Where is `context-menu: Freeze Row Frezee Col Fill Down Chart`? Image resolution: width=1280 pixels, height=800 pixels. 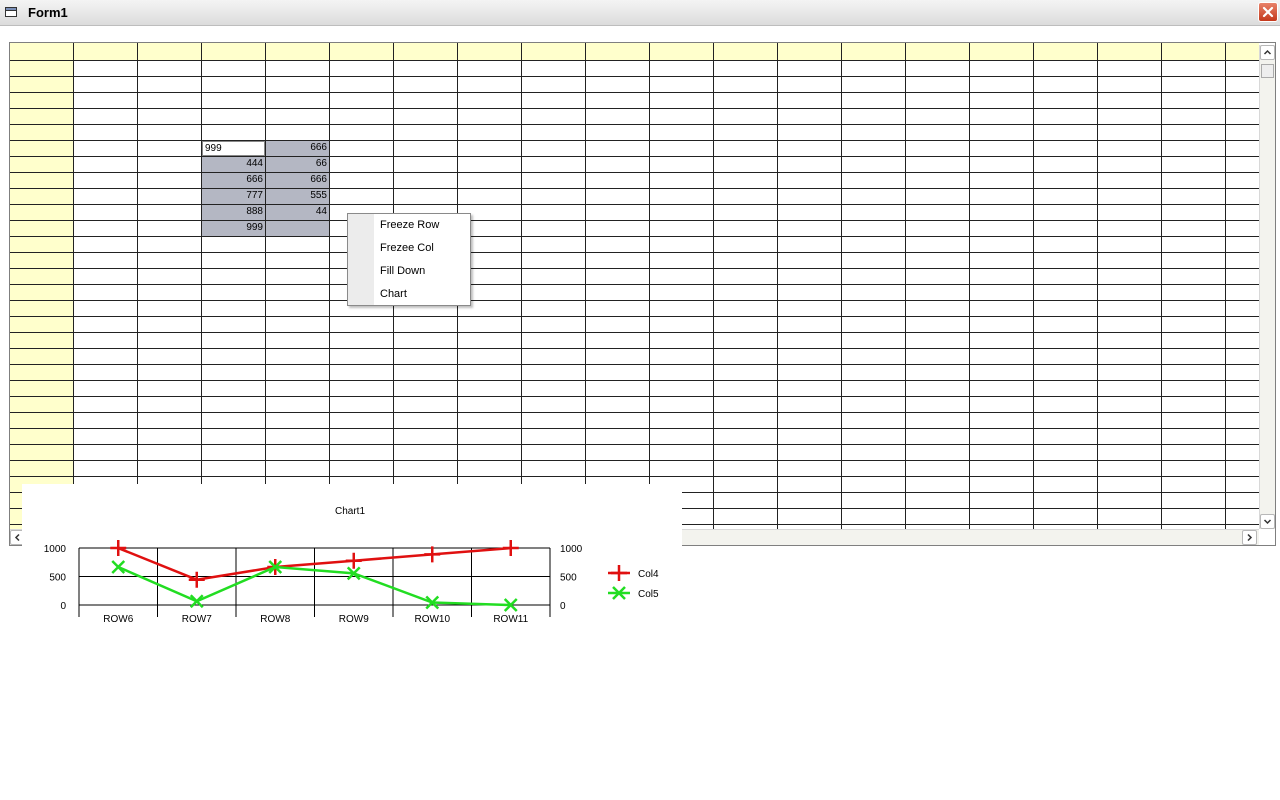 context-menu: Freeze Row Frezee Col Fill Down Chart is located at coordinates (409, 259).